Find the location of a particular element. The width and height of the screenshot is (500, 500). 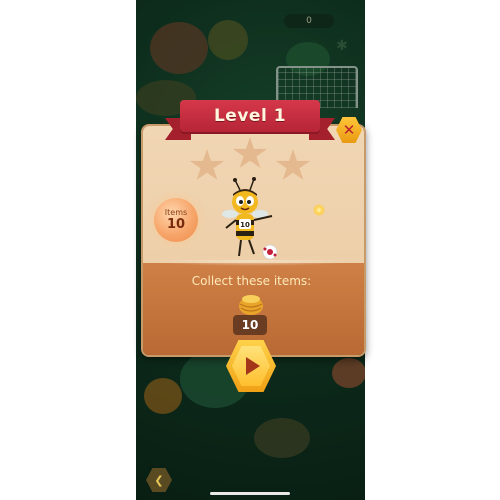

collect-label: Collect these items: is located at coordinates (251, 281).